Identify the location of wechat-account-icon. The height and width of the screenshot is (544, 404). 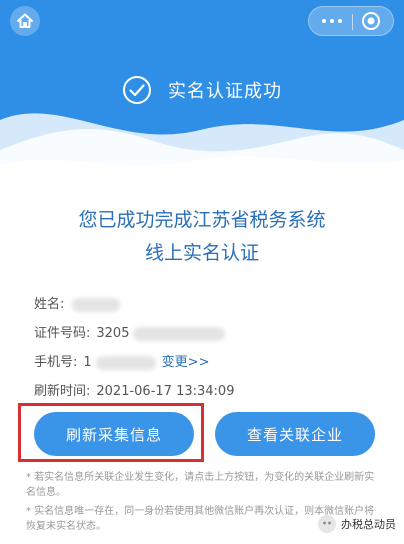
(327, 524).